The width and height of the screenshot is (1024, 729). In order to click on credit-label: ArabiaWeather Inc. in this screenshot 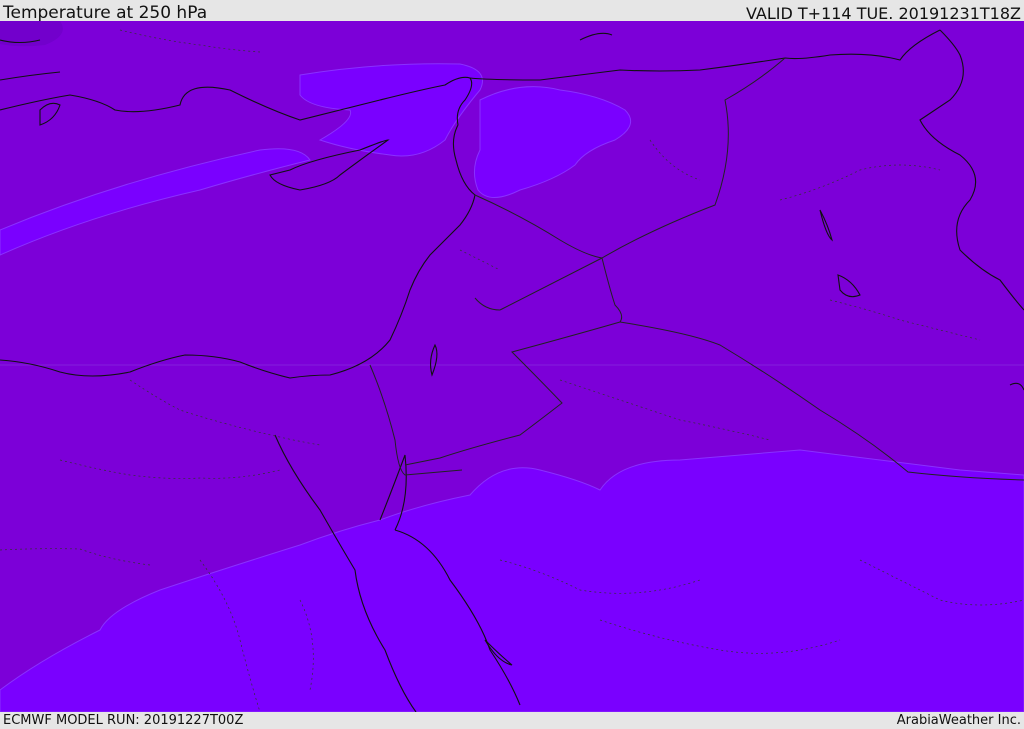, I will do `click(958, 720)`.